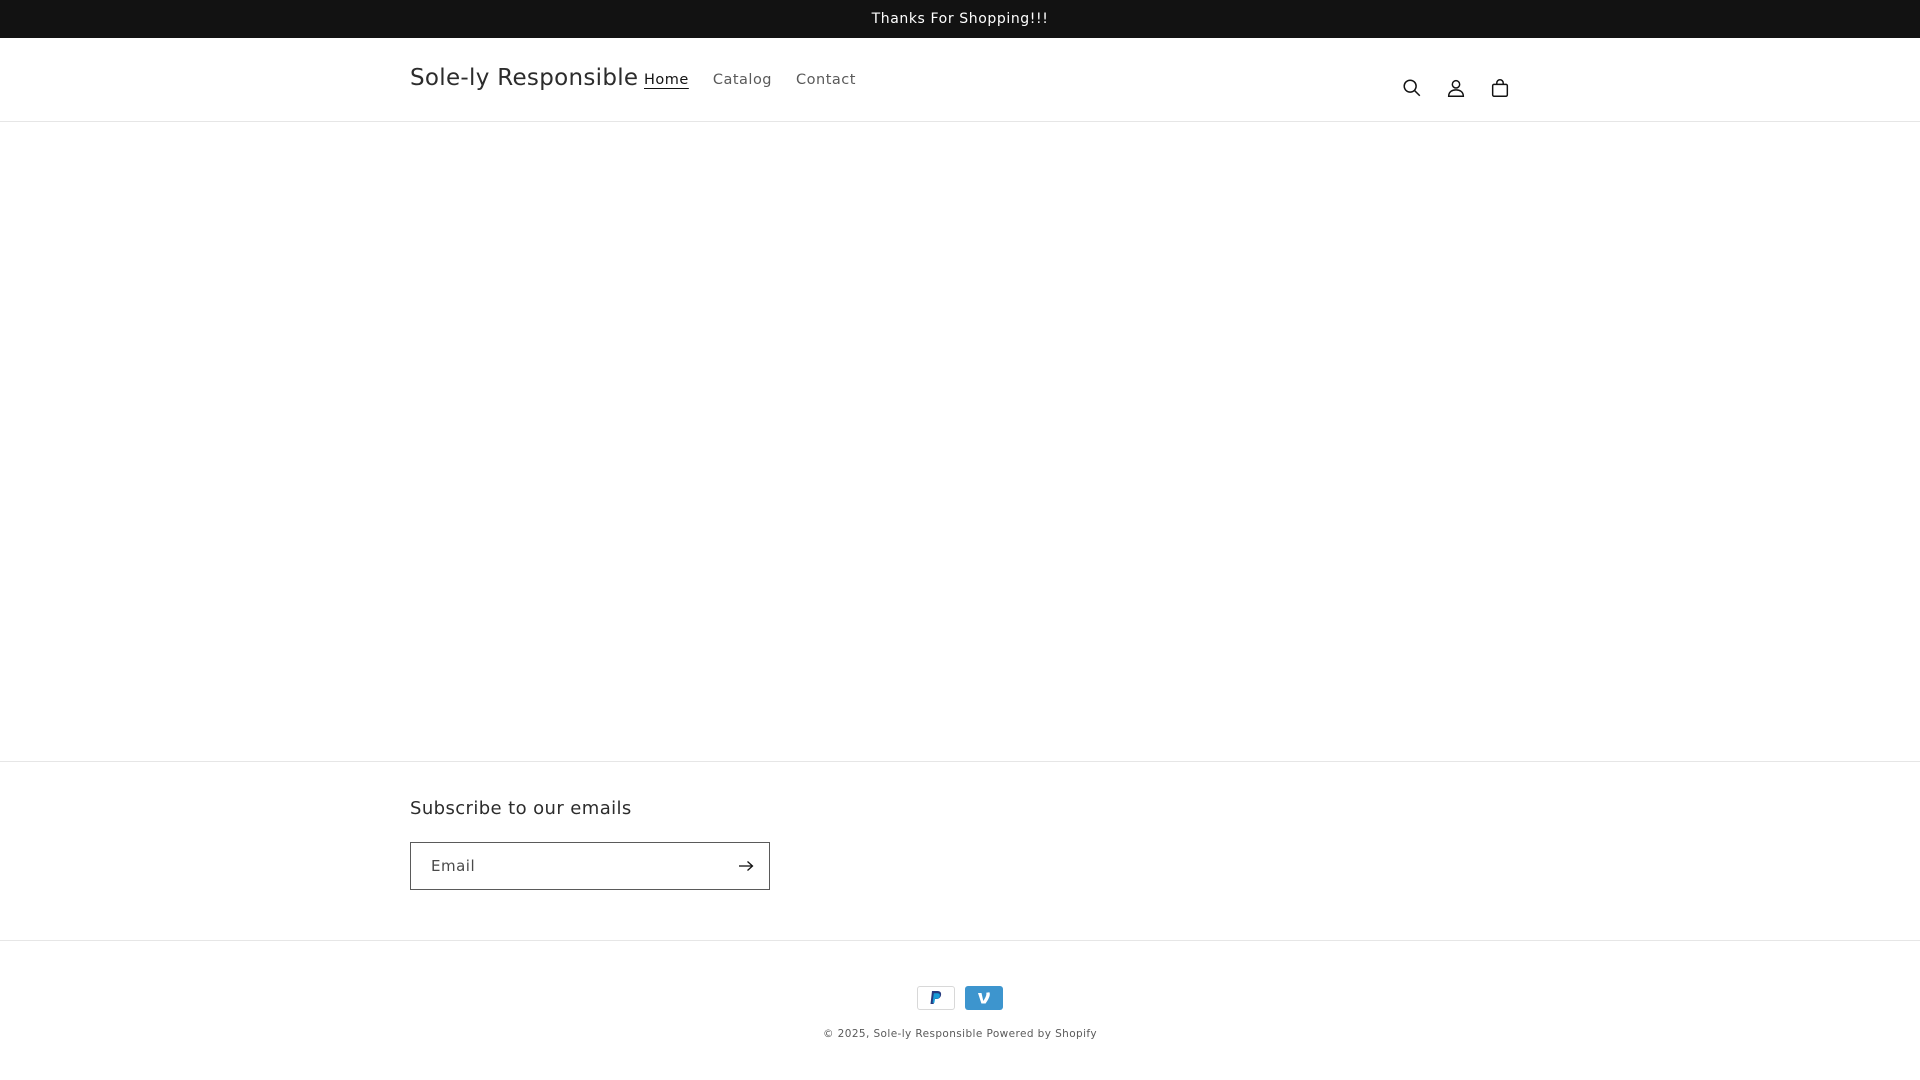 This screenshot has width=1920, height=1080. I want to click on copyright-prefix: © 2025,, so click(846, 1034).